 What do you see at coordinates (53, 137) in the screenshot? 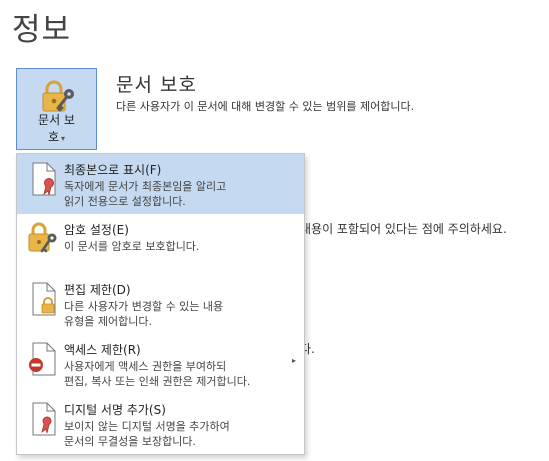
I see `protect-button-label-2: 호` at bounding box center [53, 137].